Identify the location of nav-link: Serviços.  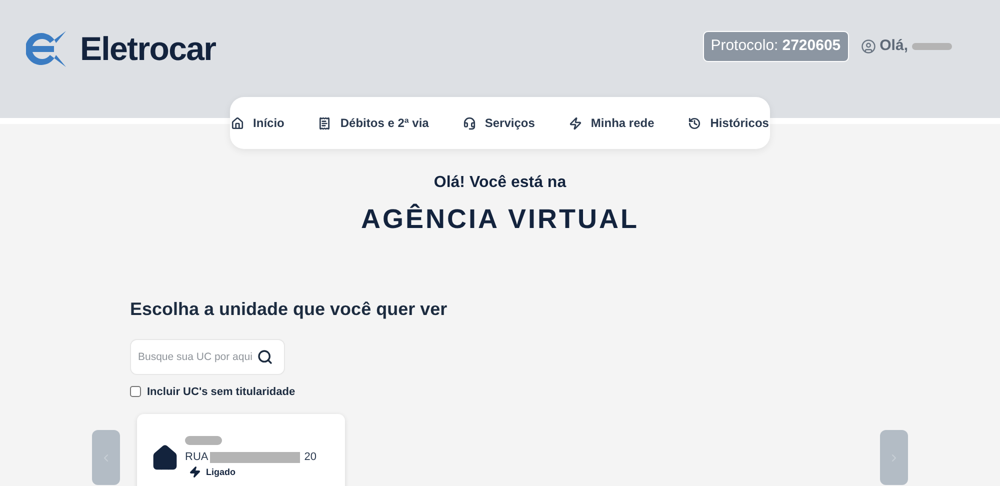
(498, 123).